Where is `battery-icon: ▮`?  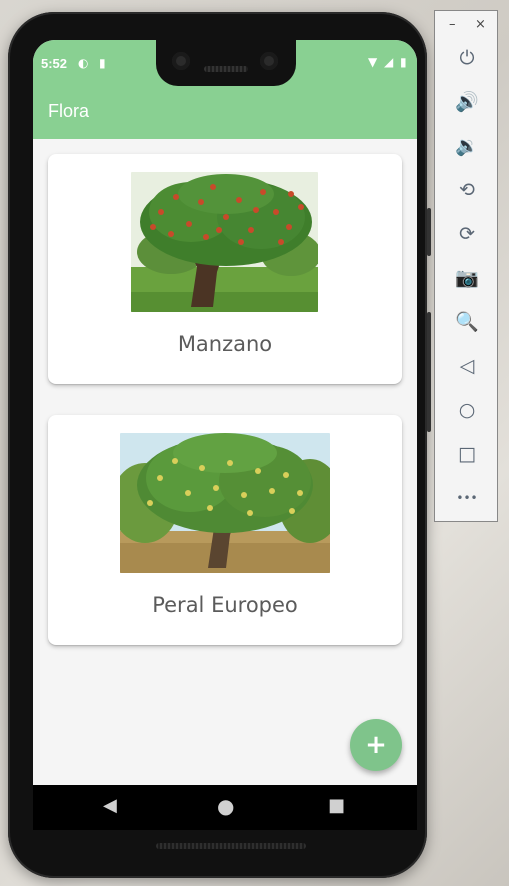 battery-icon: ▮ is located at coordinates (403, 62).